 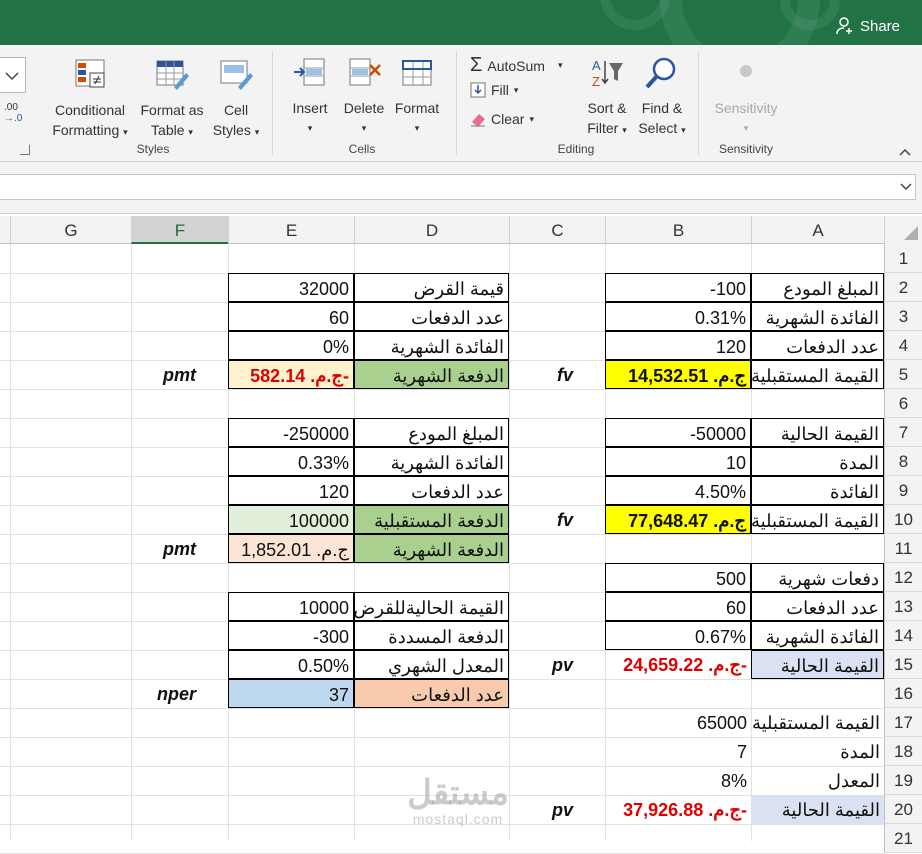 What do you see at coordinates (678, 461) in the screenshot?
I see `cell-b8: 10` at bounding box center [678, 461].